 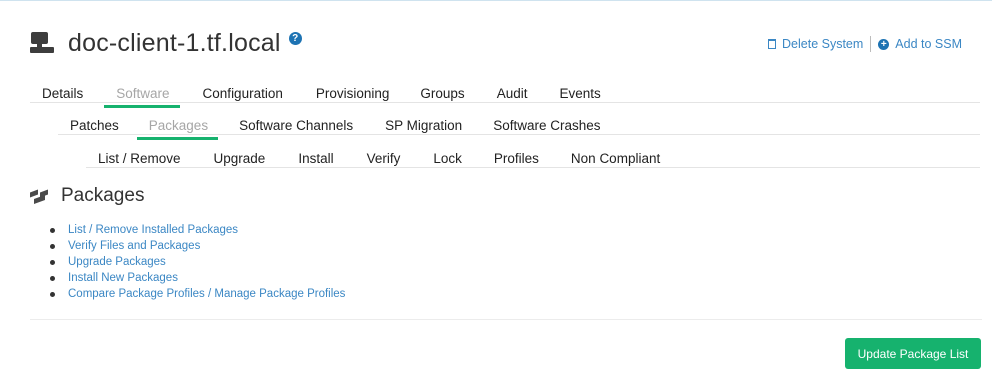 I want to click on trash-icon, so click(x=772, y=44).